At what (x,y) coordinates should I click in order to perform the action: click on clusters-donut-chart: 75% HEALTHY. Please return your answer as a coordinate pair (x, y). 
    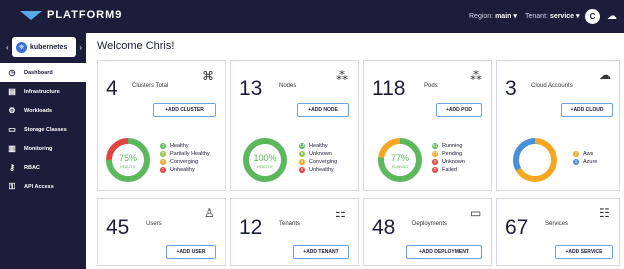
    Looking at the image, I should click on (128, 160).